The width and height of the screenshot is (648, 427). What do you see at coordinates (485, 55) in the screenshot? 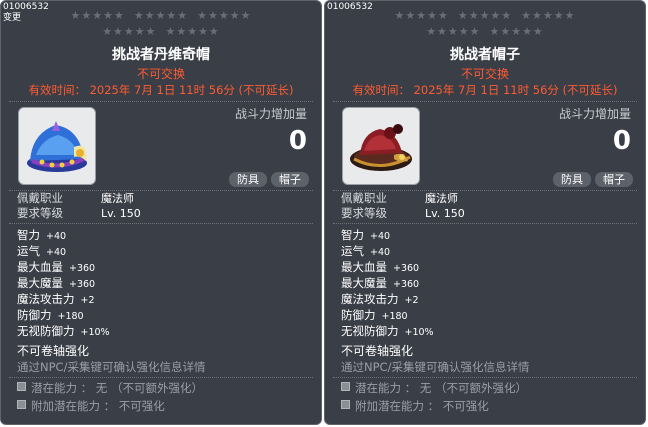
I see `item-name: 挑战者帽子` at bounding box center [485, 55].